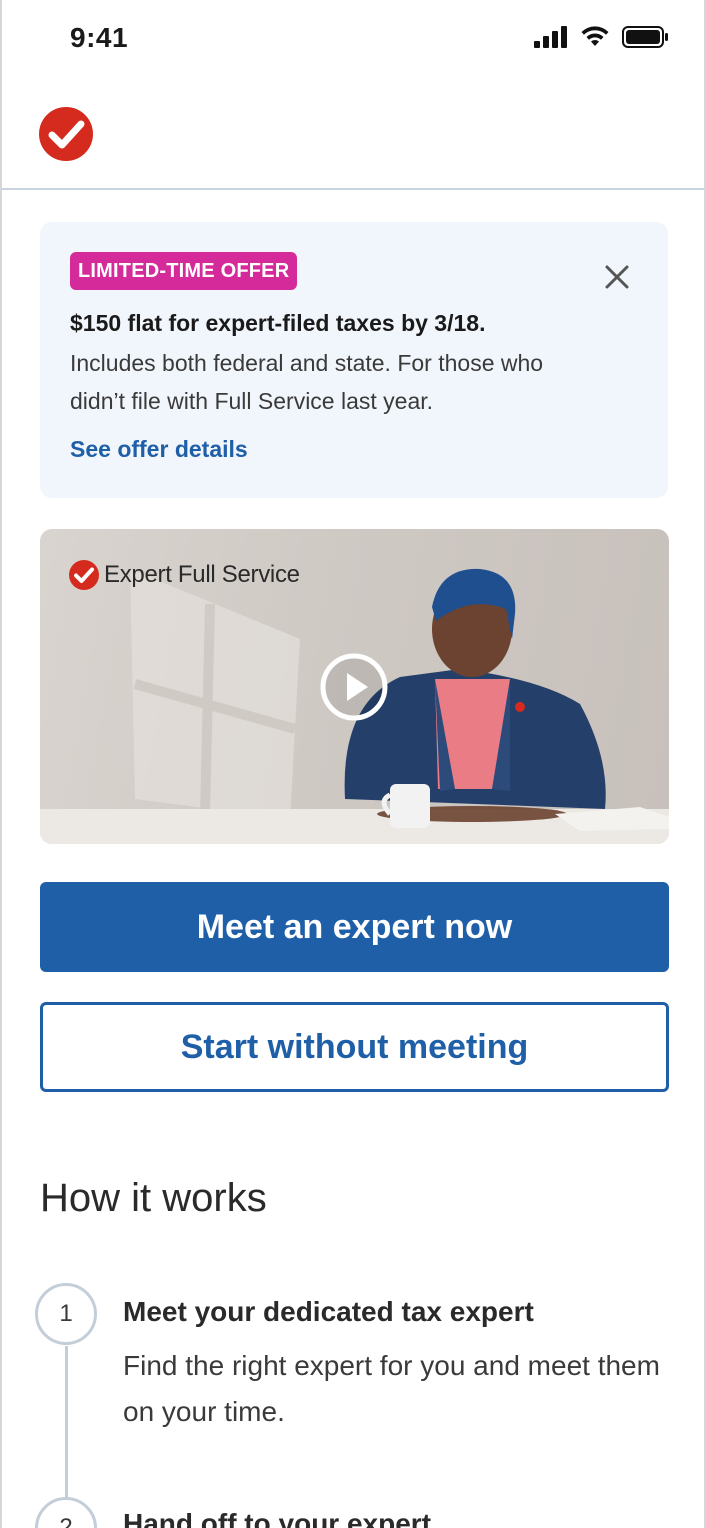 Image resolution: width=706 pixels, height=1528 pixels. What do you see at coordinates (595, 36) in the screenshot?
I see `wifi-icon` at bounding box center [595, 36].